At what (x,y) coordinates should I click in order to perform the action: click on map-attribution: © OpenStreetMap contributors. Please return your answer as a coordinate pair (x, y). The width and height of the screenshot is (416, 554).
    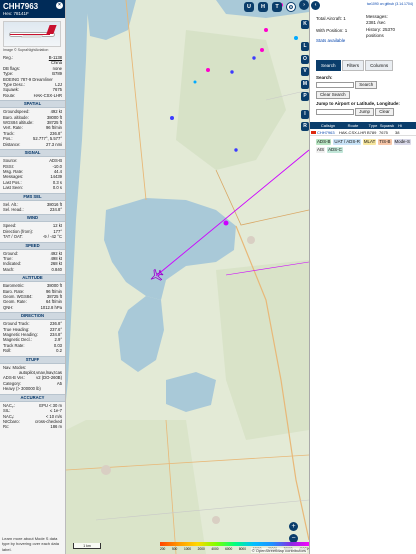
    Looking at the image, I should click on (278, 550).